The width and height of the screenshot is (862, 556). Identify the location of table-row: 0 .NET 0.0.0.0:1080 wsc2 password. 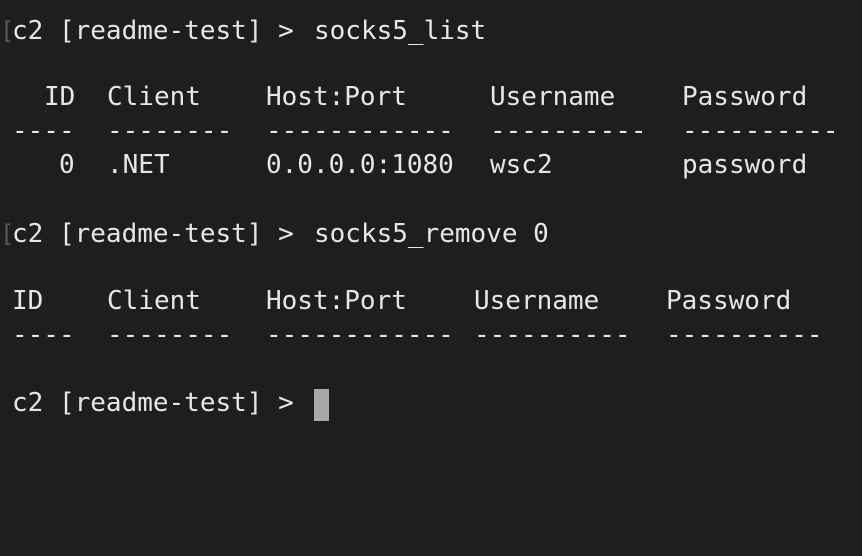
(431, 165).